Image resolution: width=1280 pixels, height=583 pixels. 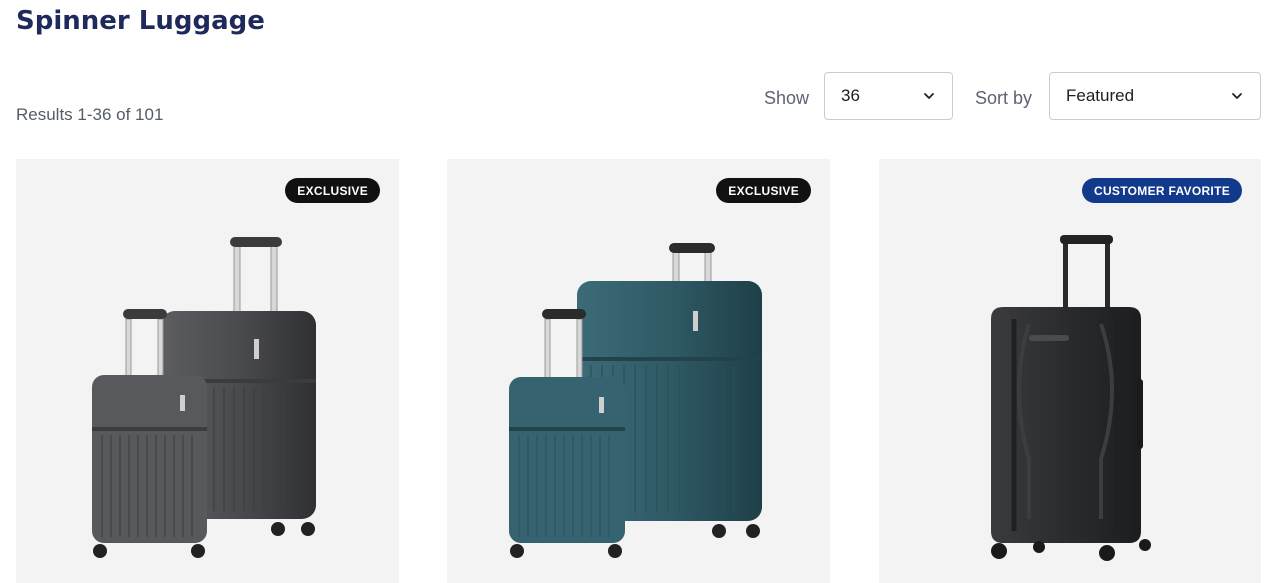 What do you see at coordinates (1004, 98) in the screenshot?
I see `sort-label: Sort by` at bounding box center [1004, 98].